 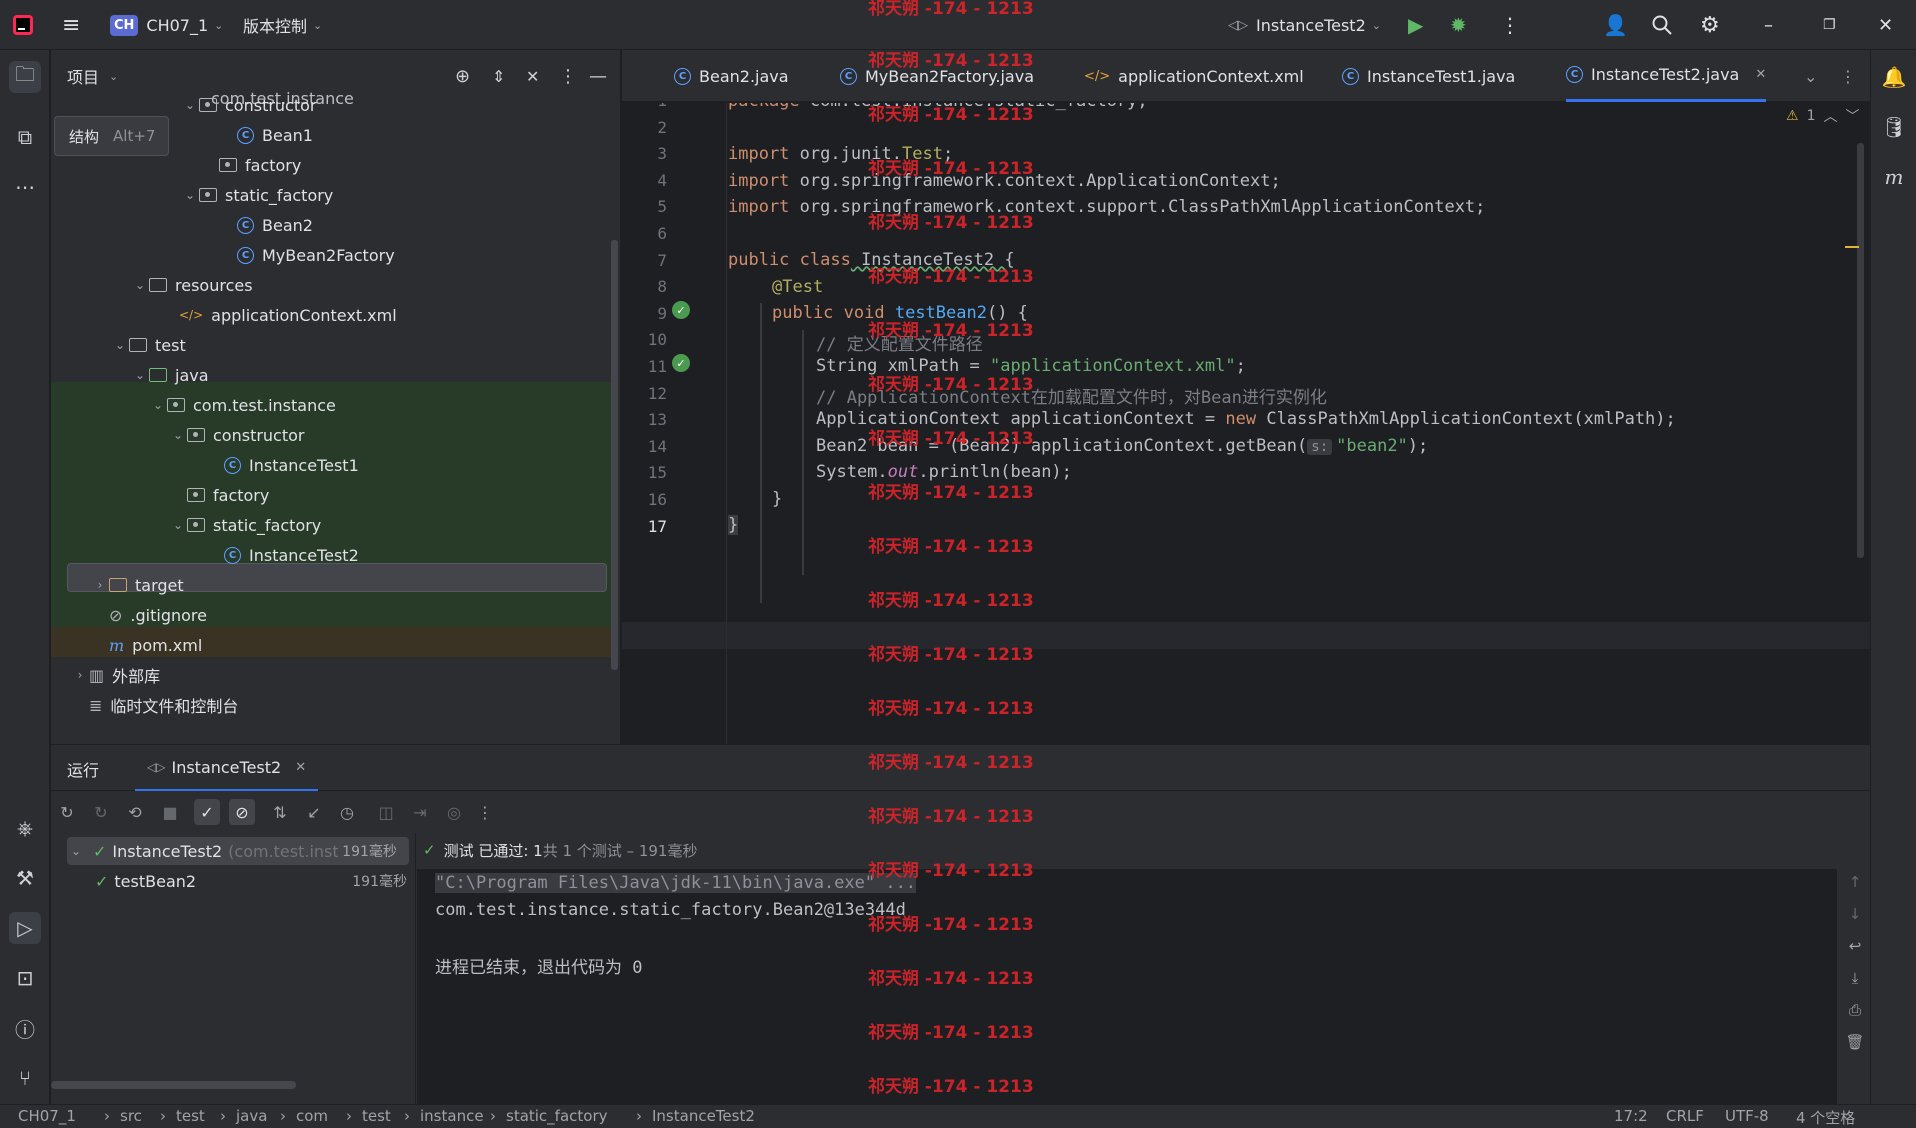 I want to click on coverage-icon: ◎, so click(x=454, y=812).